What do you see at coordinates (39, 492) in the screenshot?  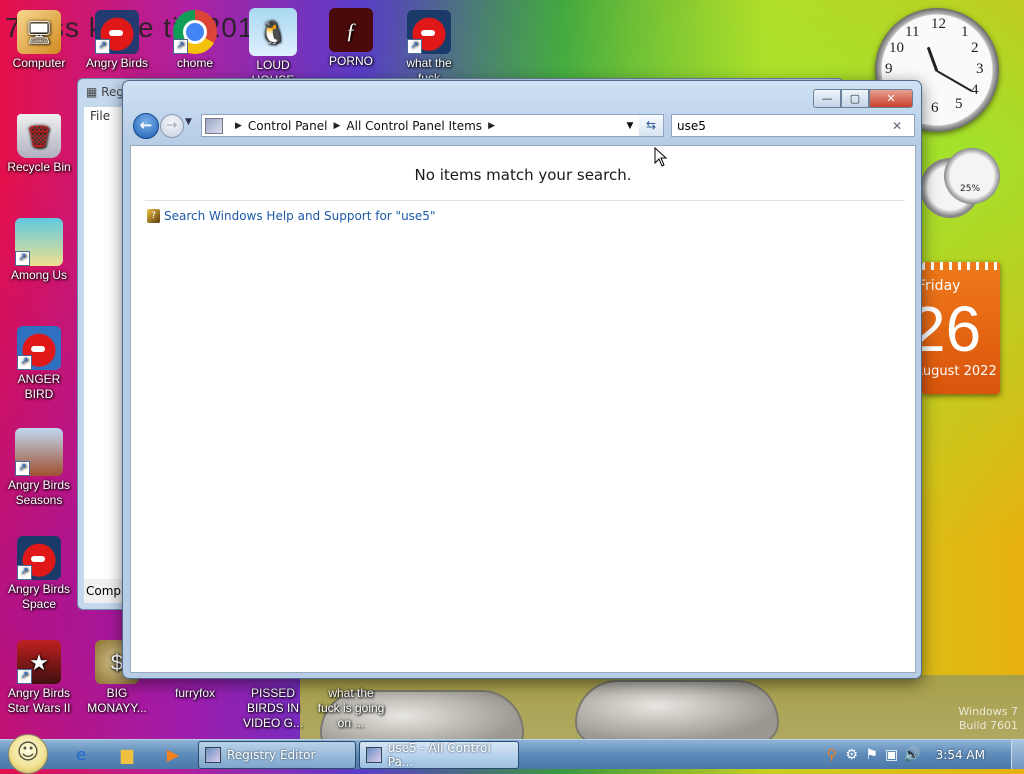 I see `desktop-icon-label: Angry Birds Seasons` at bounding box center [39, 492].